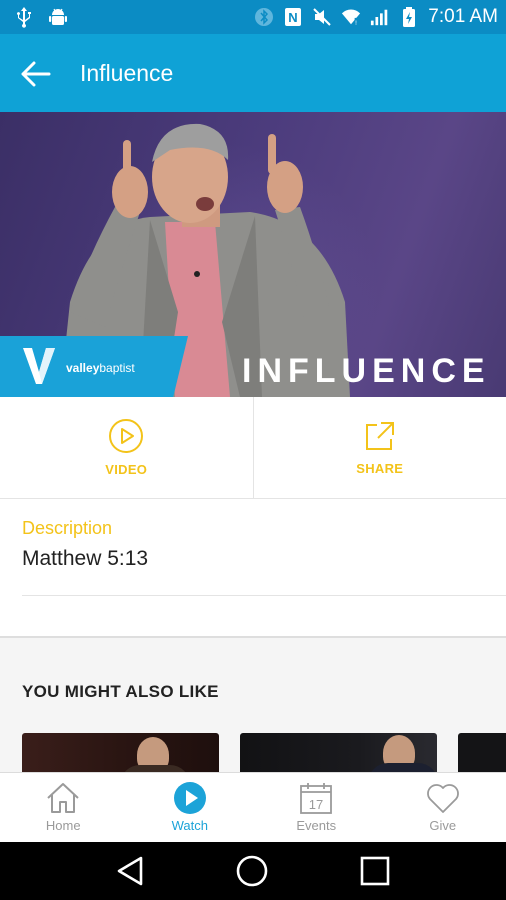 The image size is (506, 900). Describe the element at coordinates (380, 468) in the screenshot. I see `share-button-label: SHARE` at that location.